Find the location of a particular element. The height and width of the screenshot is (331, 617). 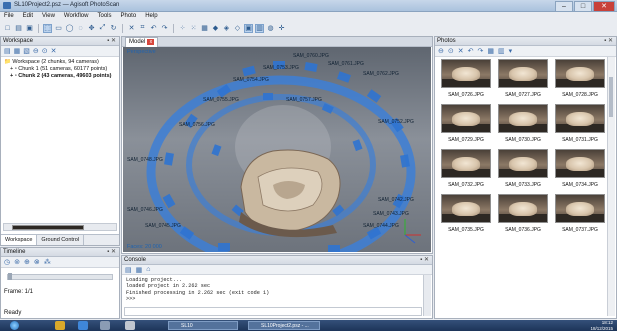

loop-icon: ⊚ is located at coordinates (17, 262).